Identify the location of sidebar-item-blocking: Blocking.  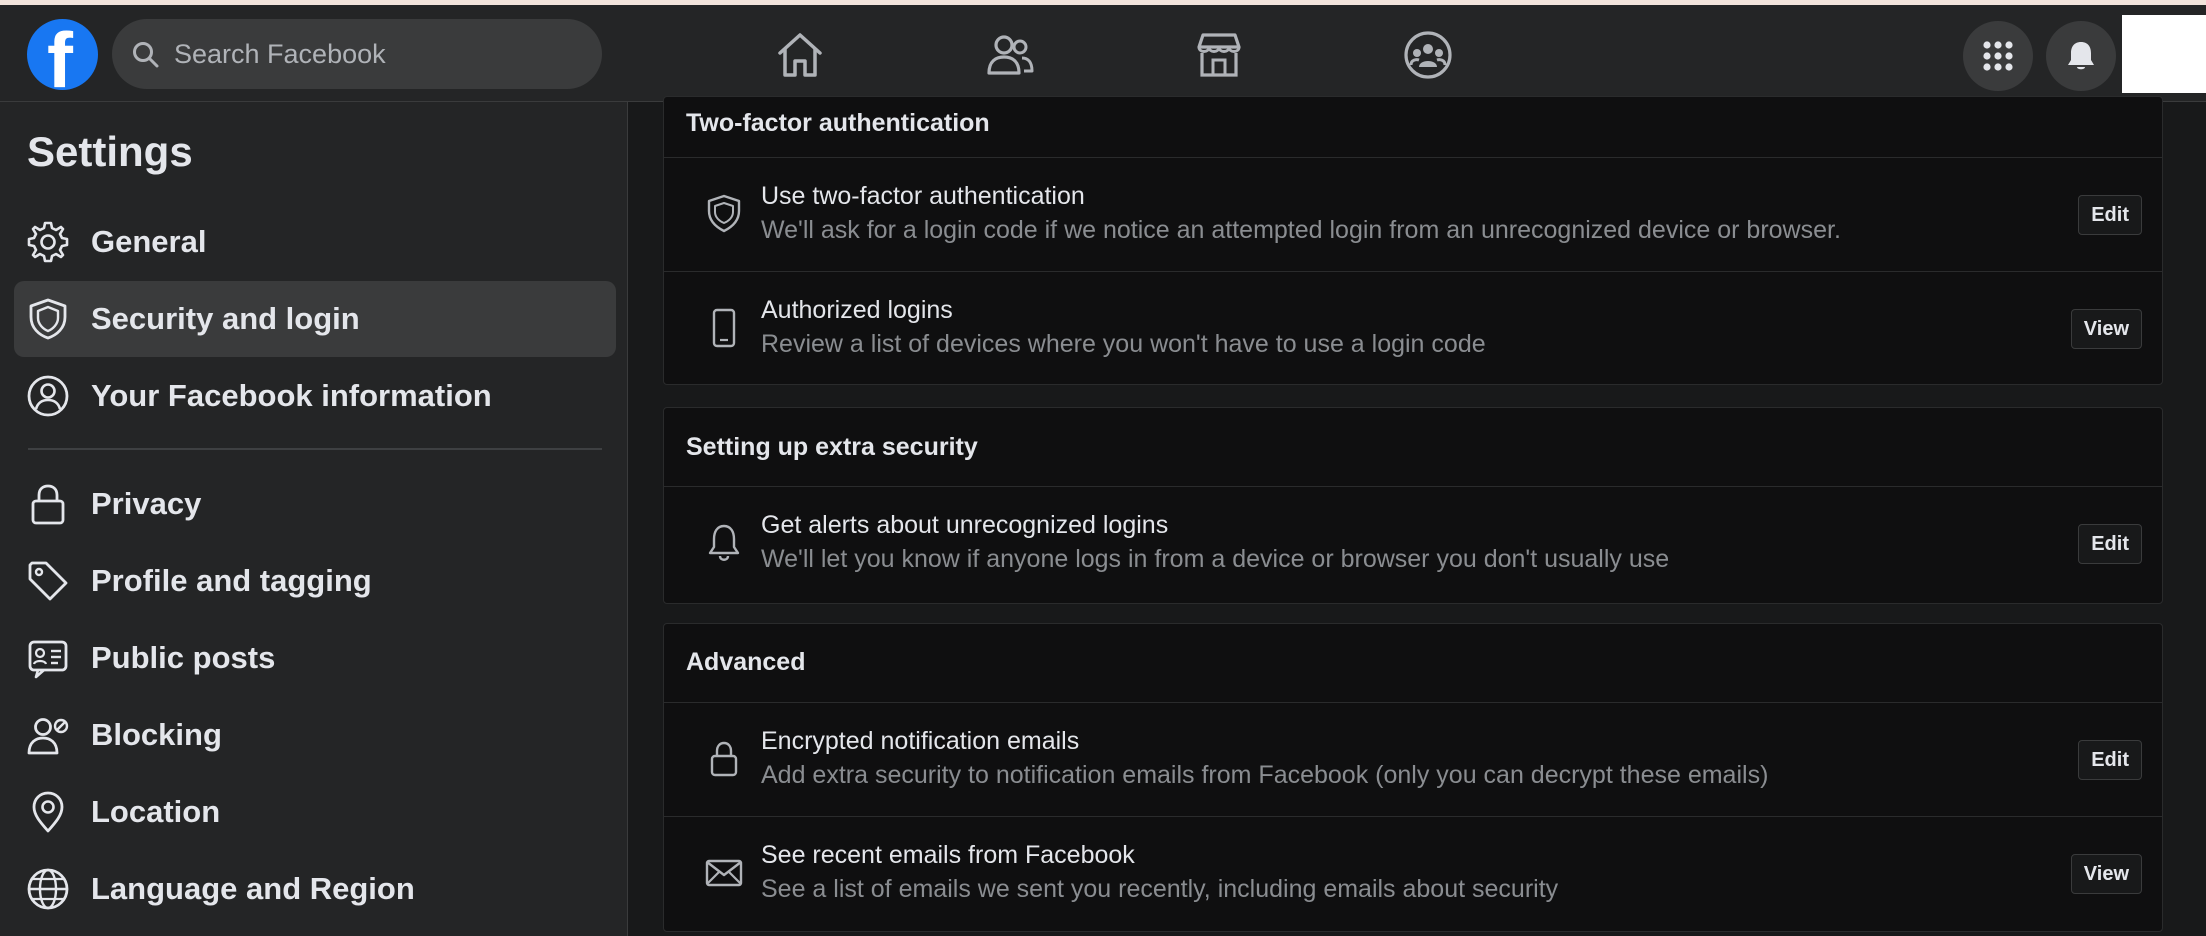
(315, 735).